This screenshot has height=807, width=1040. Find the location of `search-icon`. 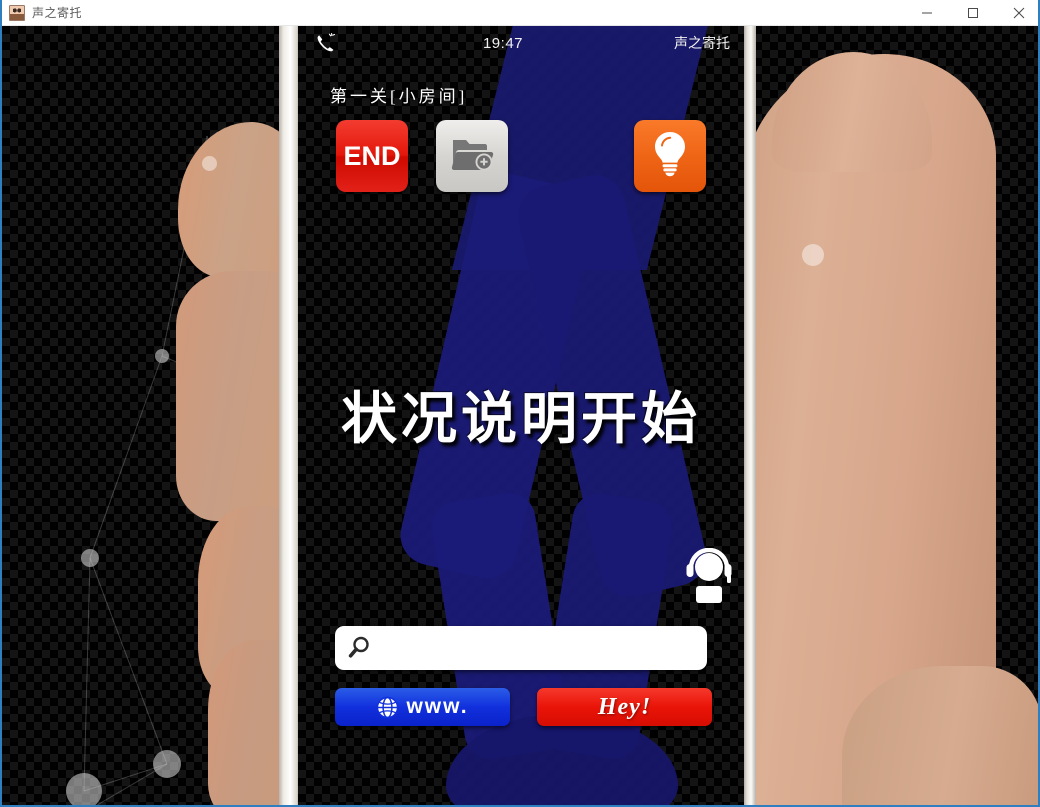

search-icon is located at coordinates (360, 648).